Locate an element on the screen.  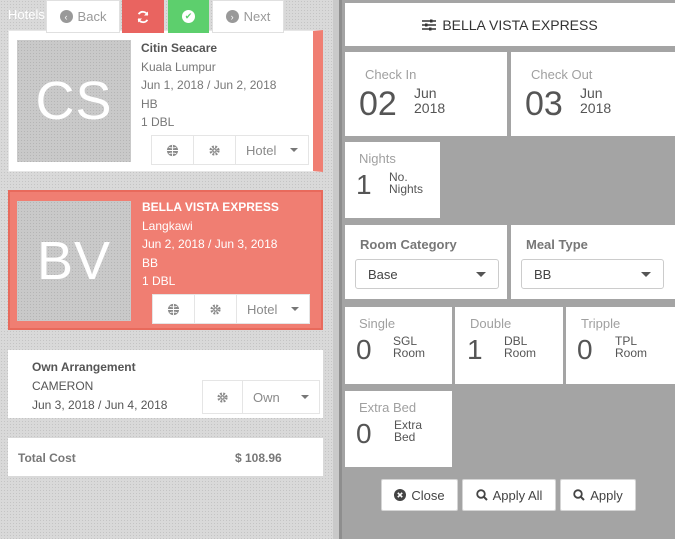
apply-label: Apply is located at coordinates (606, 495).